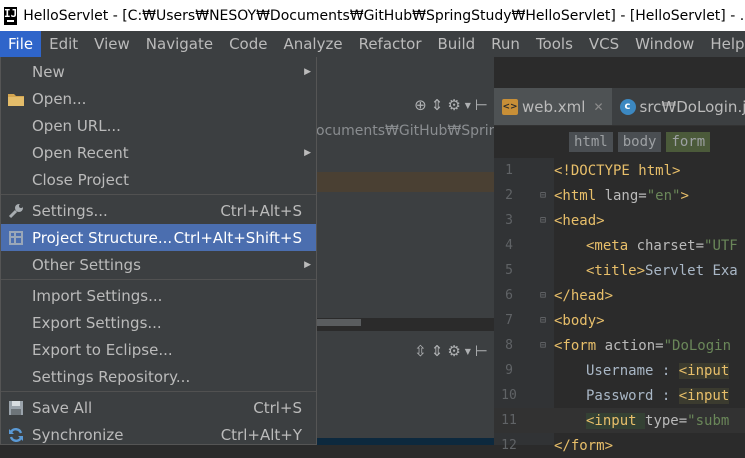  I want to click on line-number: 7, so click(509, 320).